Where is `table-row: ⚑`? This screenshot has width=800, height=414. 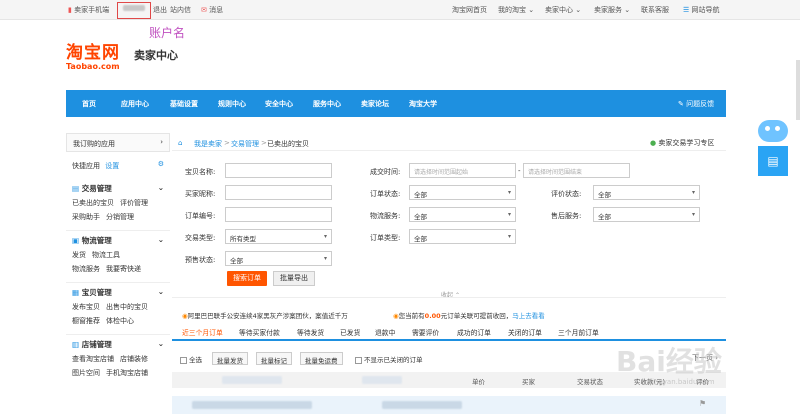
table-row: ⚑ is located at coordinates (449, 405).